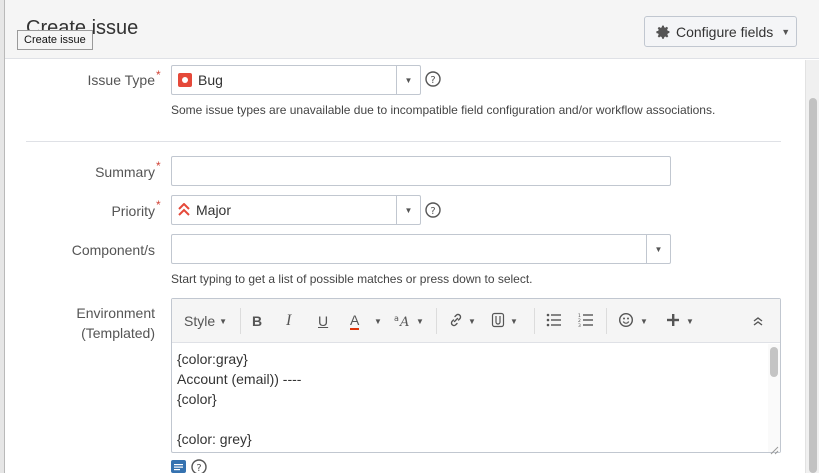  I want to click on summary-label: Summary, so click(125, 172).